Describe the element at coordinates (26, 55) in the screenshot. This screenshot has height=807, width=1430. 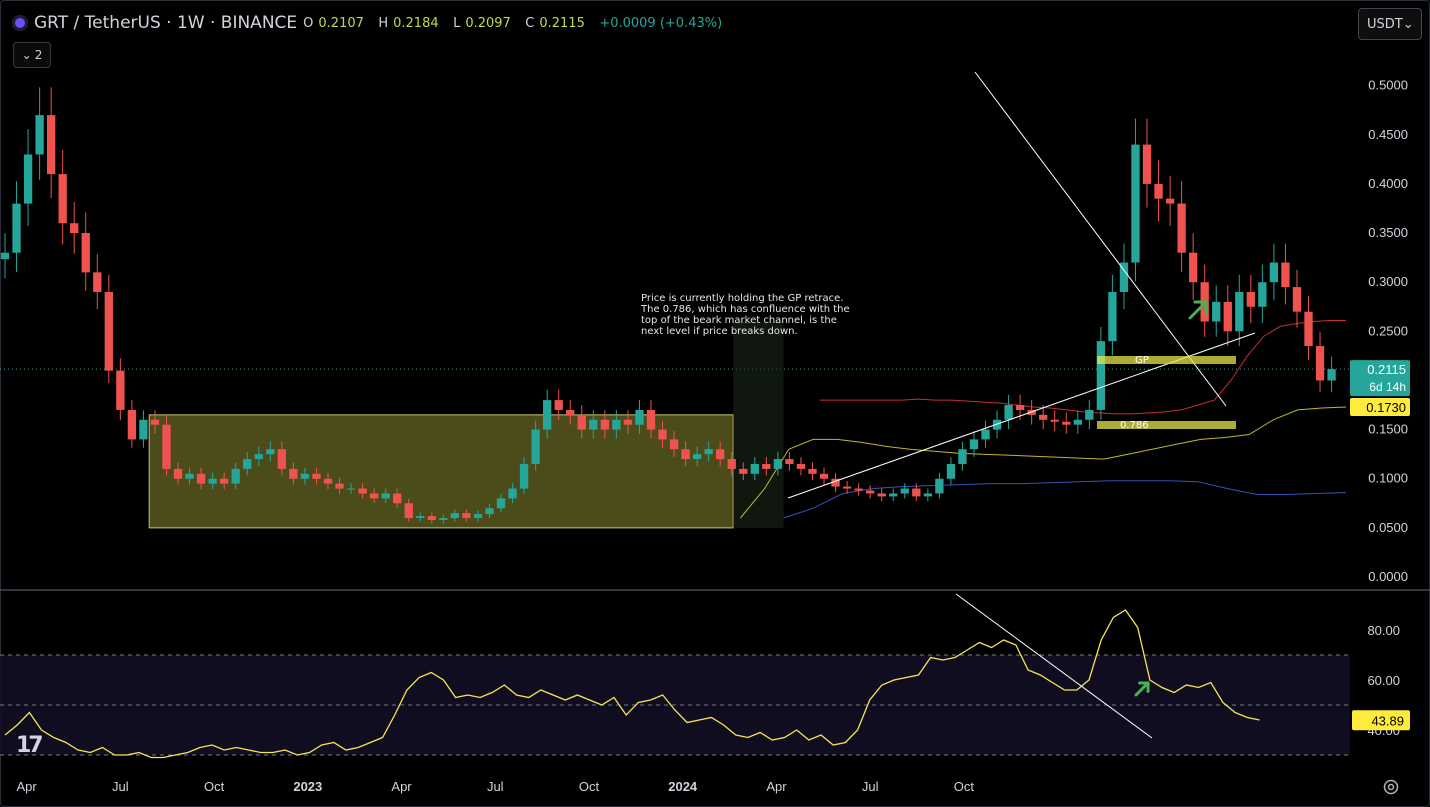
I see `chevron-down-icon: ⌄` at that location.